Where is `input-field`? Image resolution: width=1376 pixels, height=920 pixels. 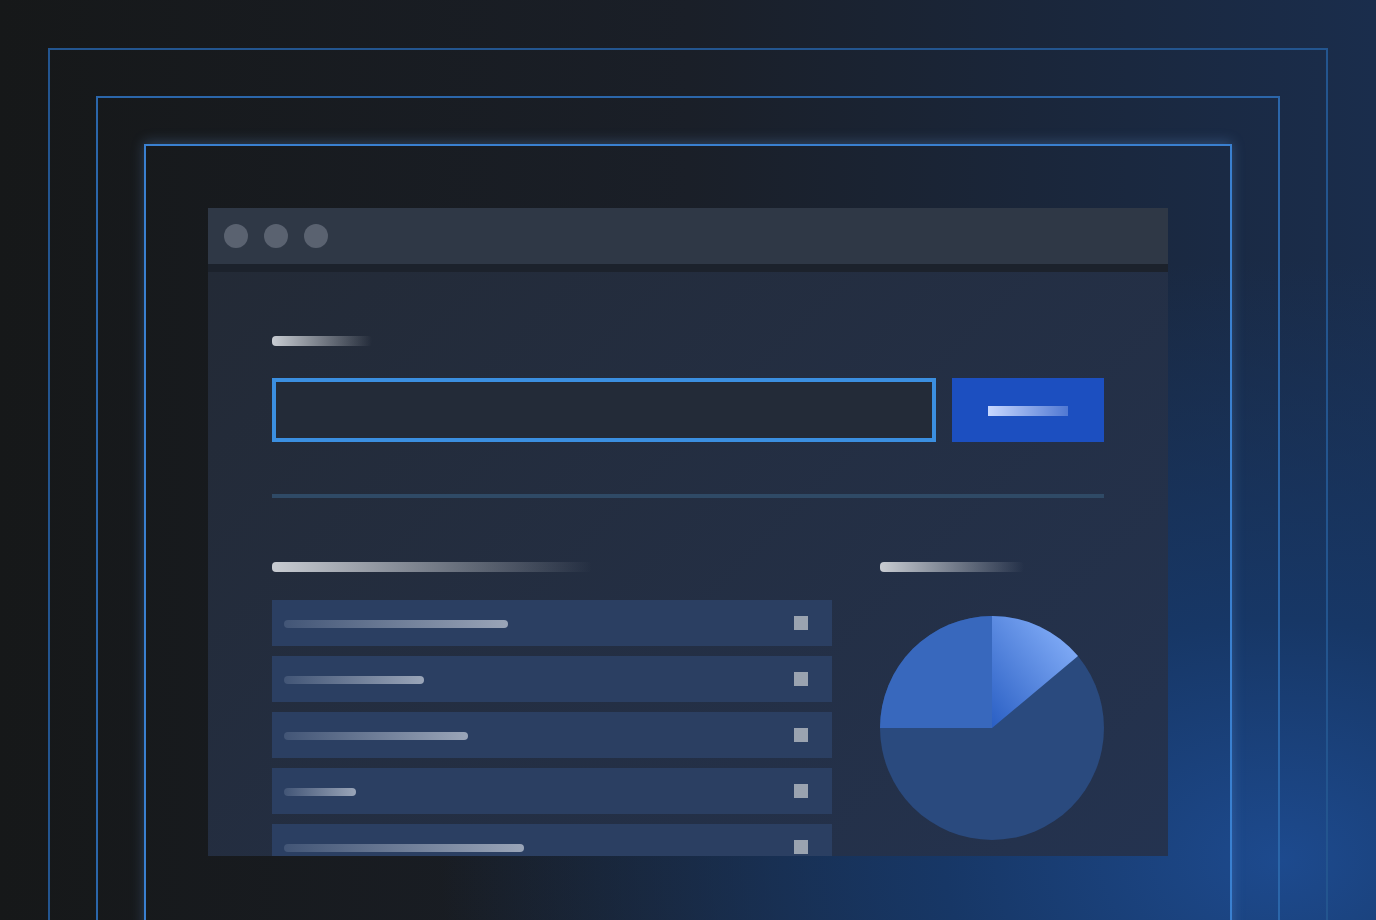 input-field is located at coordinates (604, 410).